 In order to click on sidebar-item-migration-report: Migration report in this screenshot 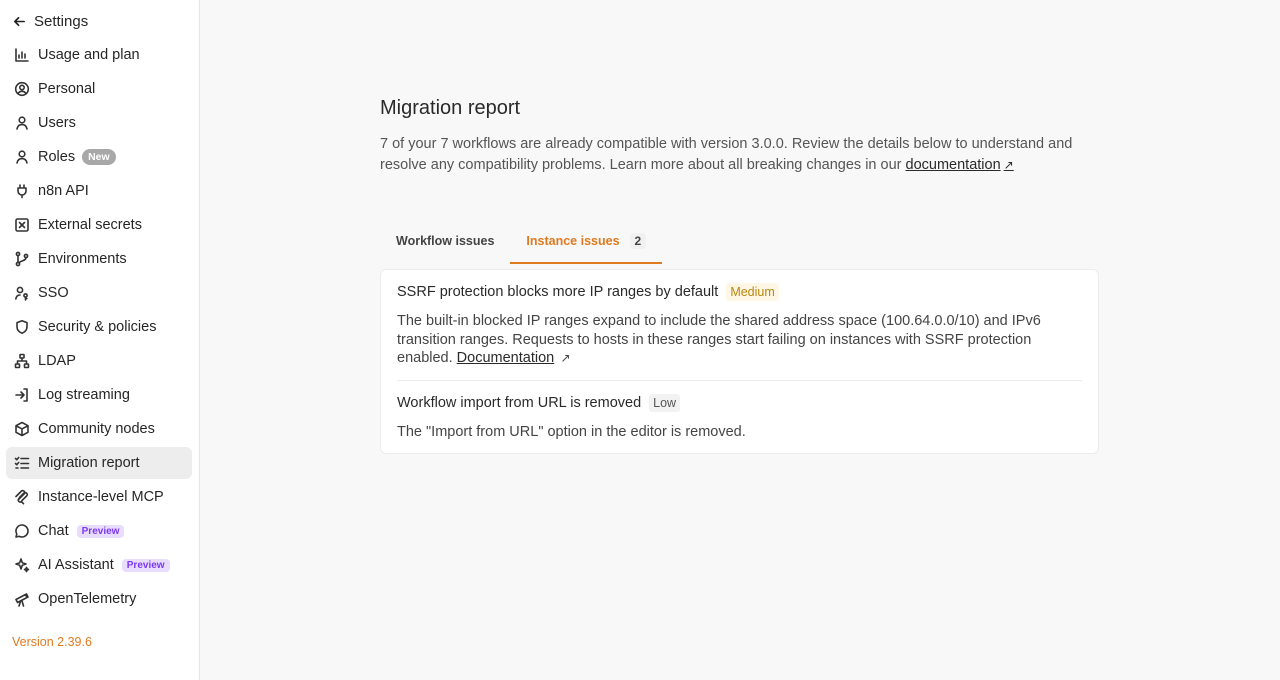, I will do `click(99, 463)`.